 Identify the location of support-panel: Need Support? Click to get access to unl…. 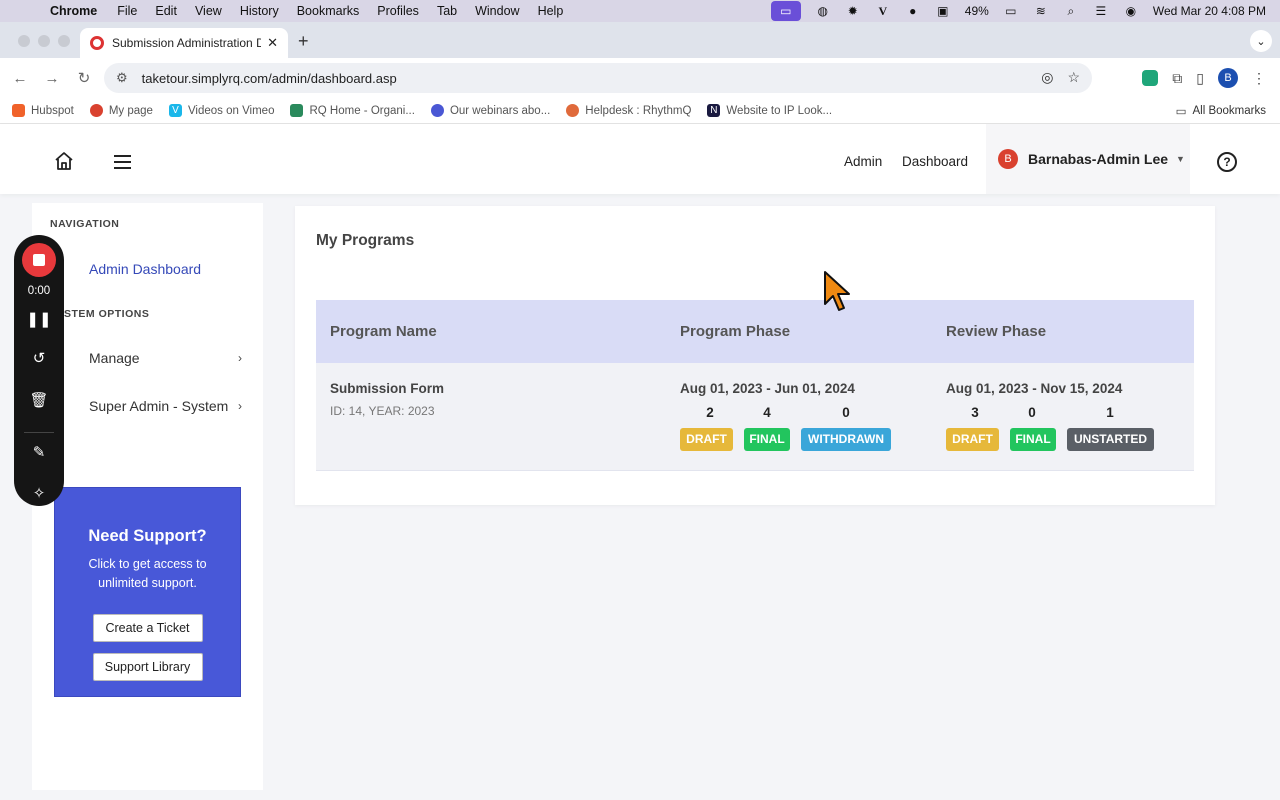
(147, 592).